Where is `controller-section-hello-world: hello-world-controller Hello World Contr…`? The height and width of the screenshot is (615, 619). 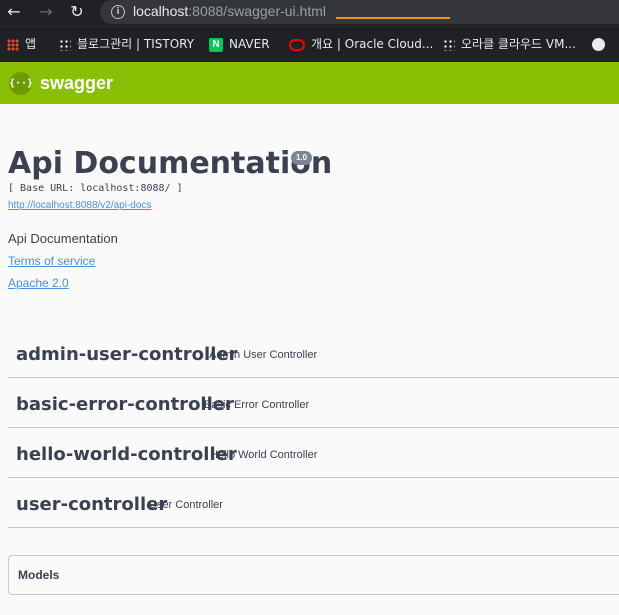
controller-section-hello-world: hello-world-controller Hello World Contr… is located at coordinates (313, 453).